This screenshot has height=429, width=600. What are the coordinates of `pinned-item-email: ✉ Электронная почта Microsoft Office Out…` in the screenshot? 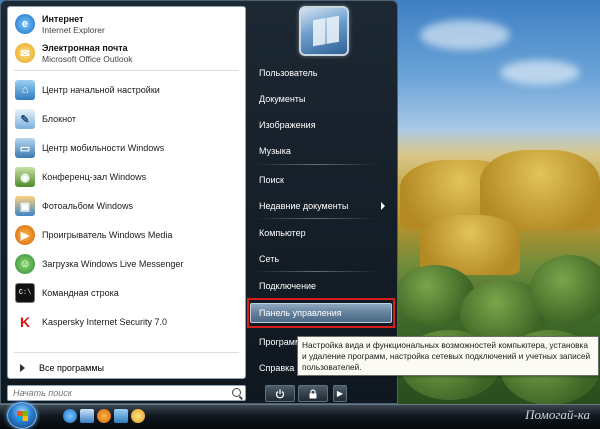 It's located at (127, 53).